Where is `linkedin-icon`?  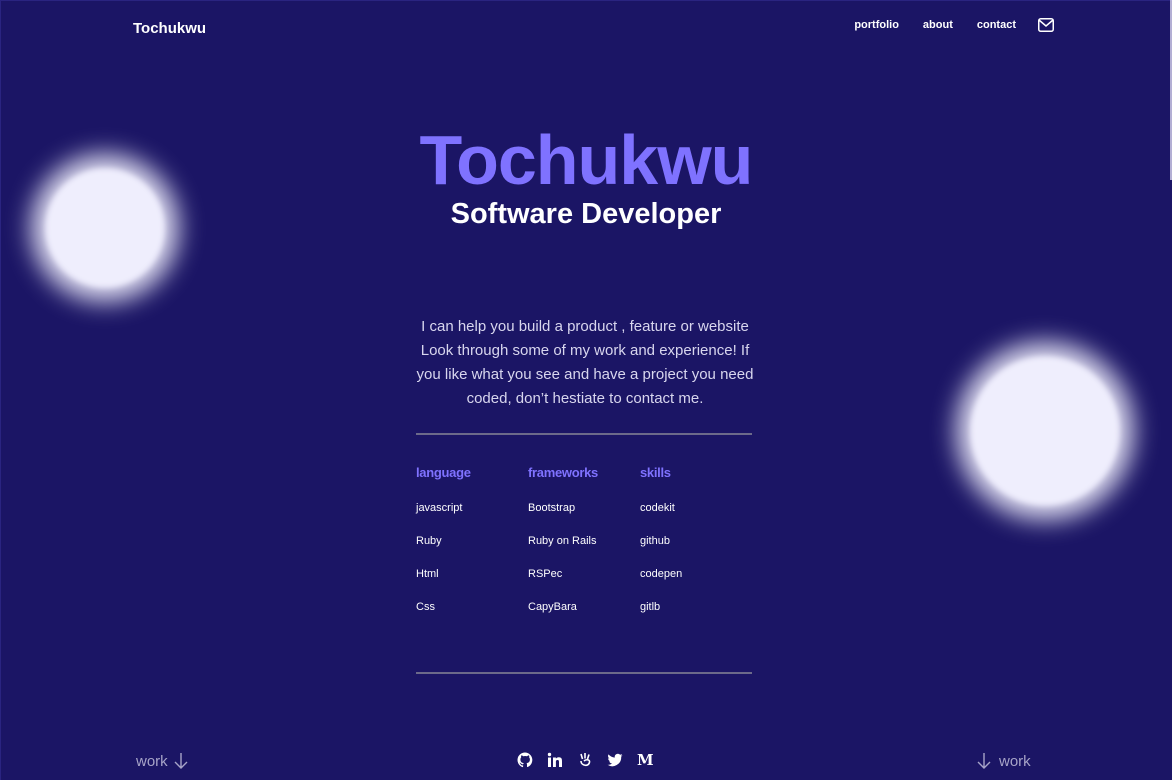
linkedin-icon is located at coordinates (555, 760).